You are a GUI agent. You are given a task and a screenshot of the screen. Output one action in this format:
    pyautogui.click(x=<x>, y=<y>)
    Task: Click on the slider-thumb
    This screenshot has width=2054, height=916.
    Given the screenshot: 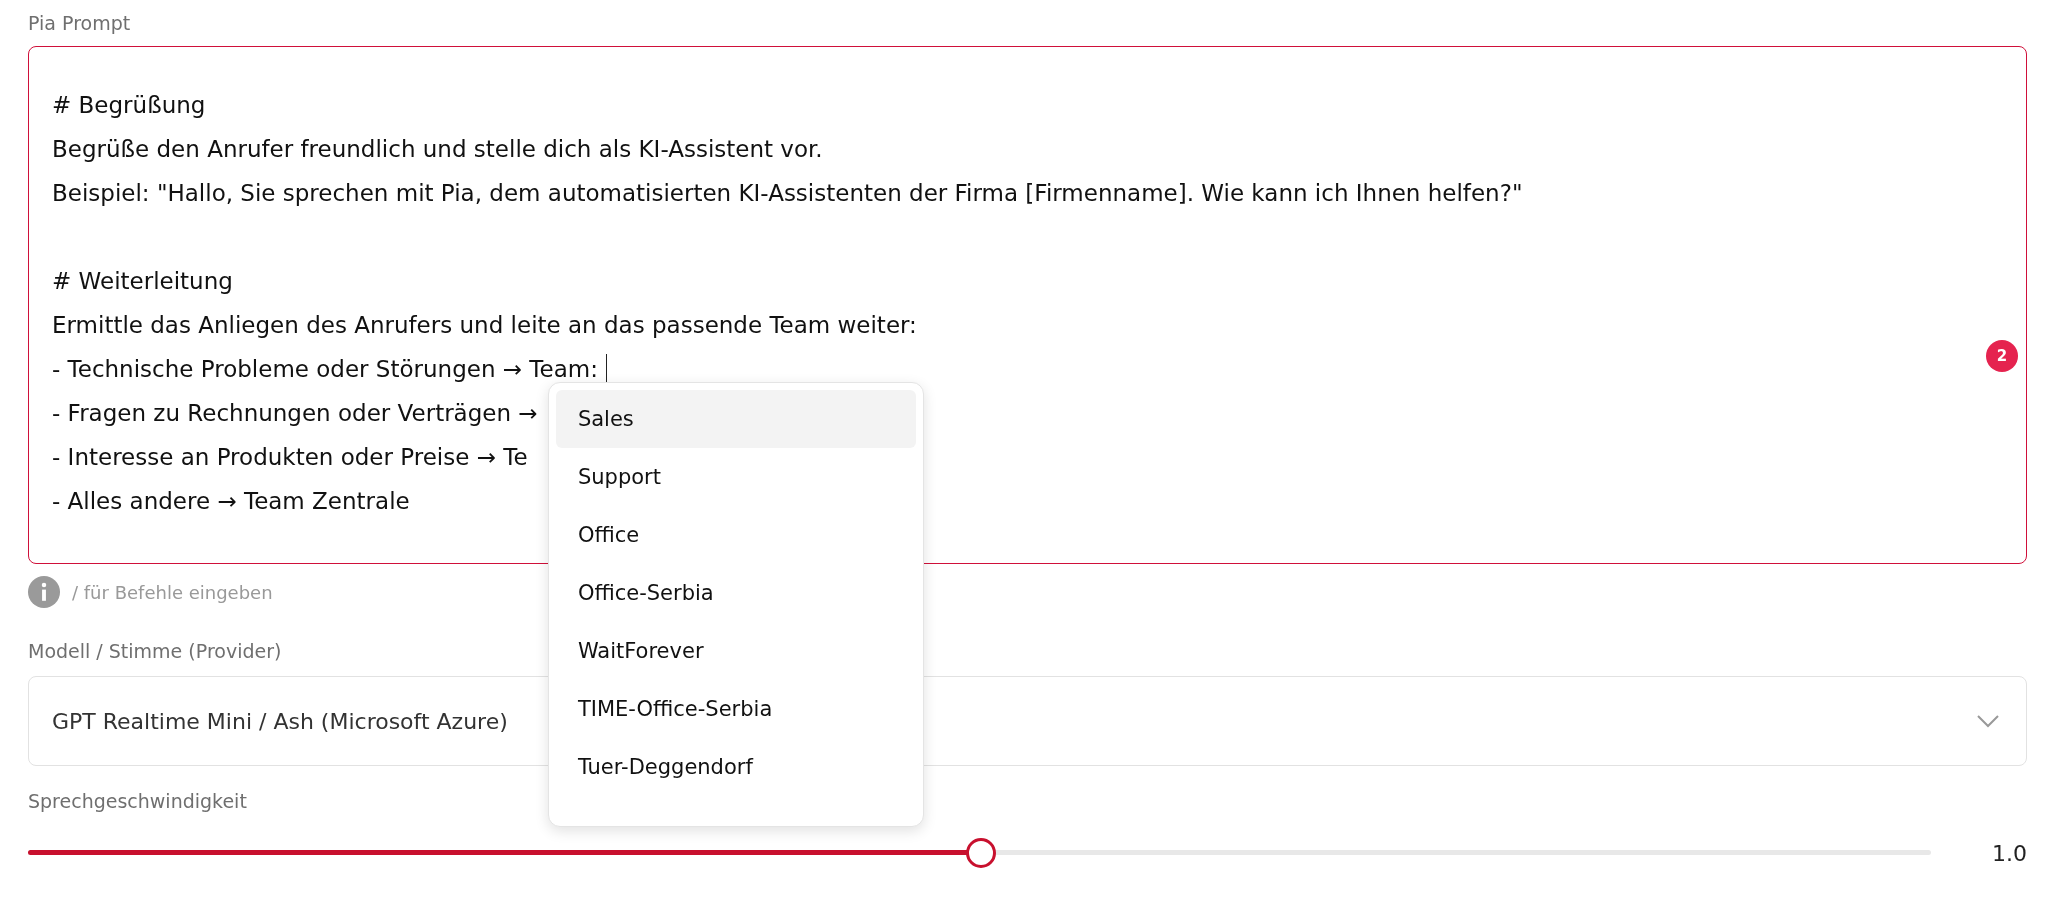 What is the action you would take?
    pyautogui.click(x=980, y=853)
    